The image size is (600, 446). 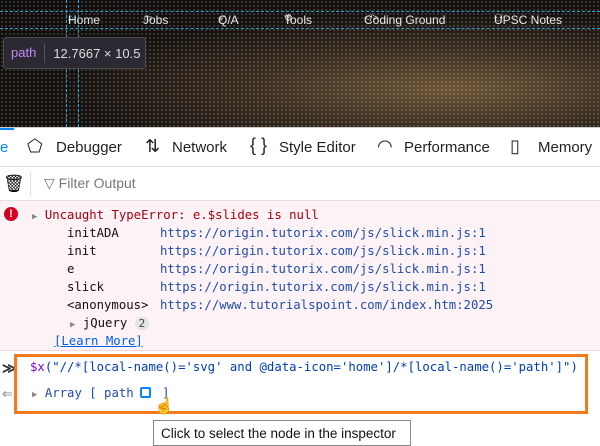 I want to click on nav-label: Tools, so click(x=298, y=20).